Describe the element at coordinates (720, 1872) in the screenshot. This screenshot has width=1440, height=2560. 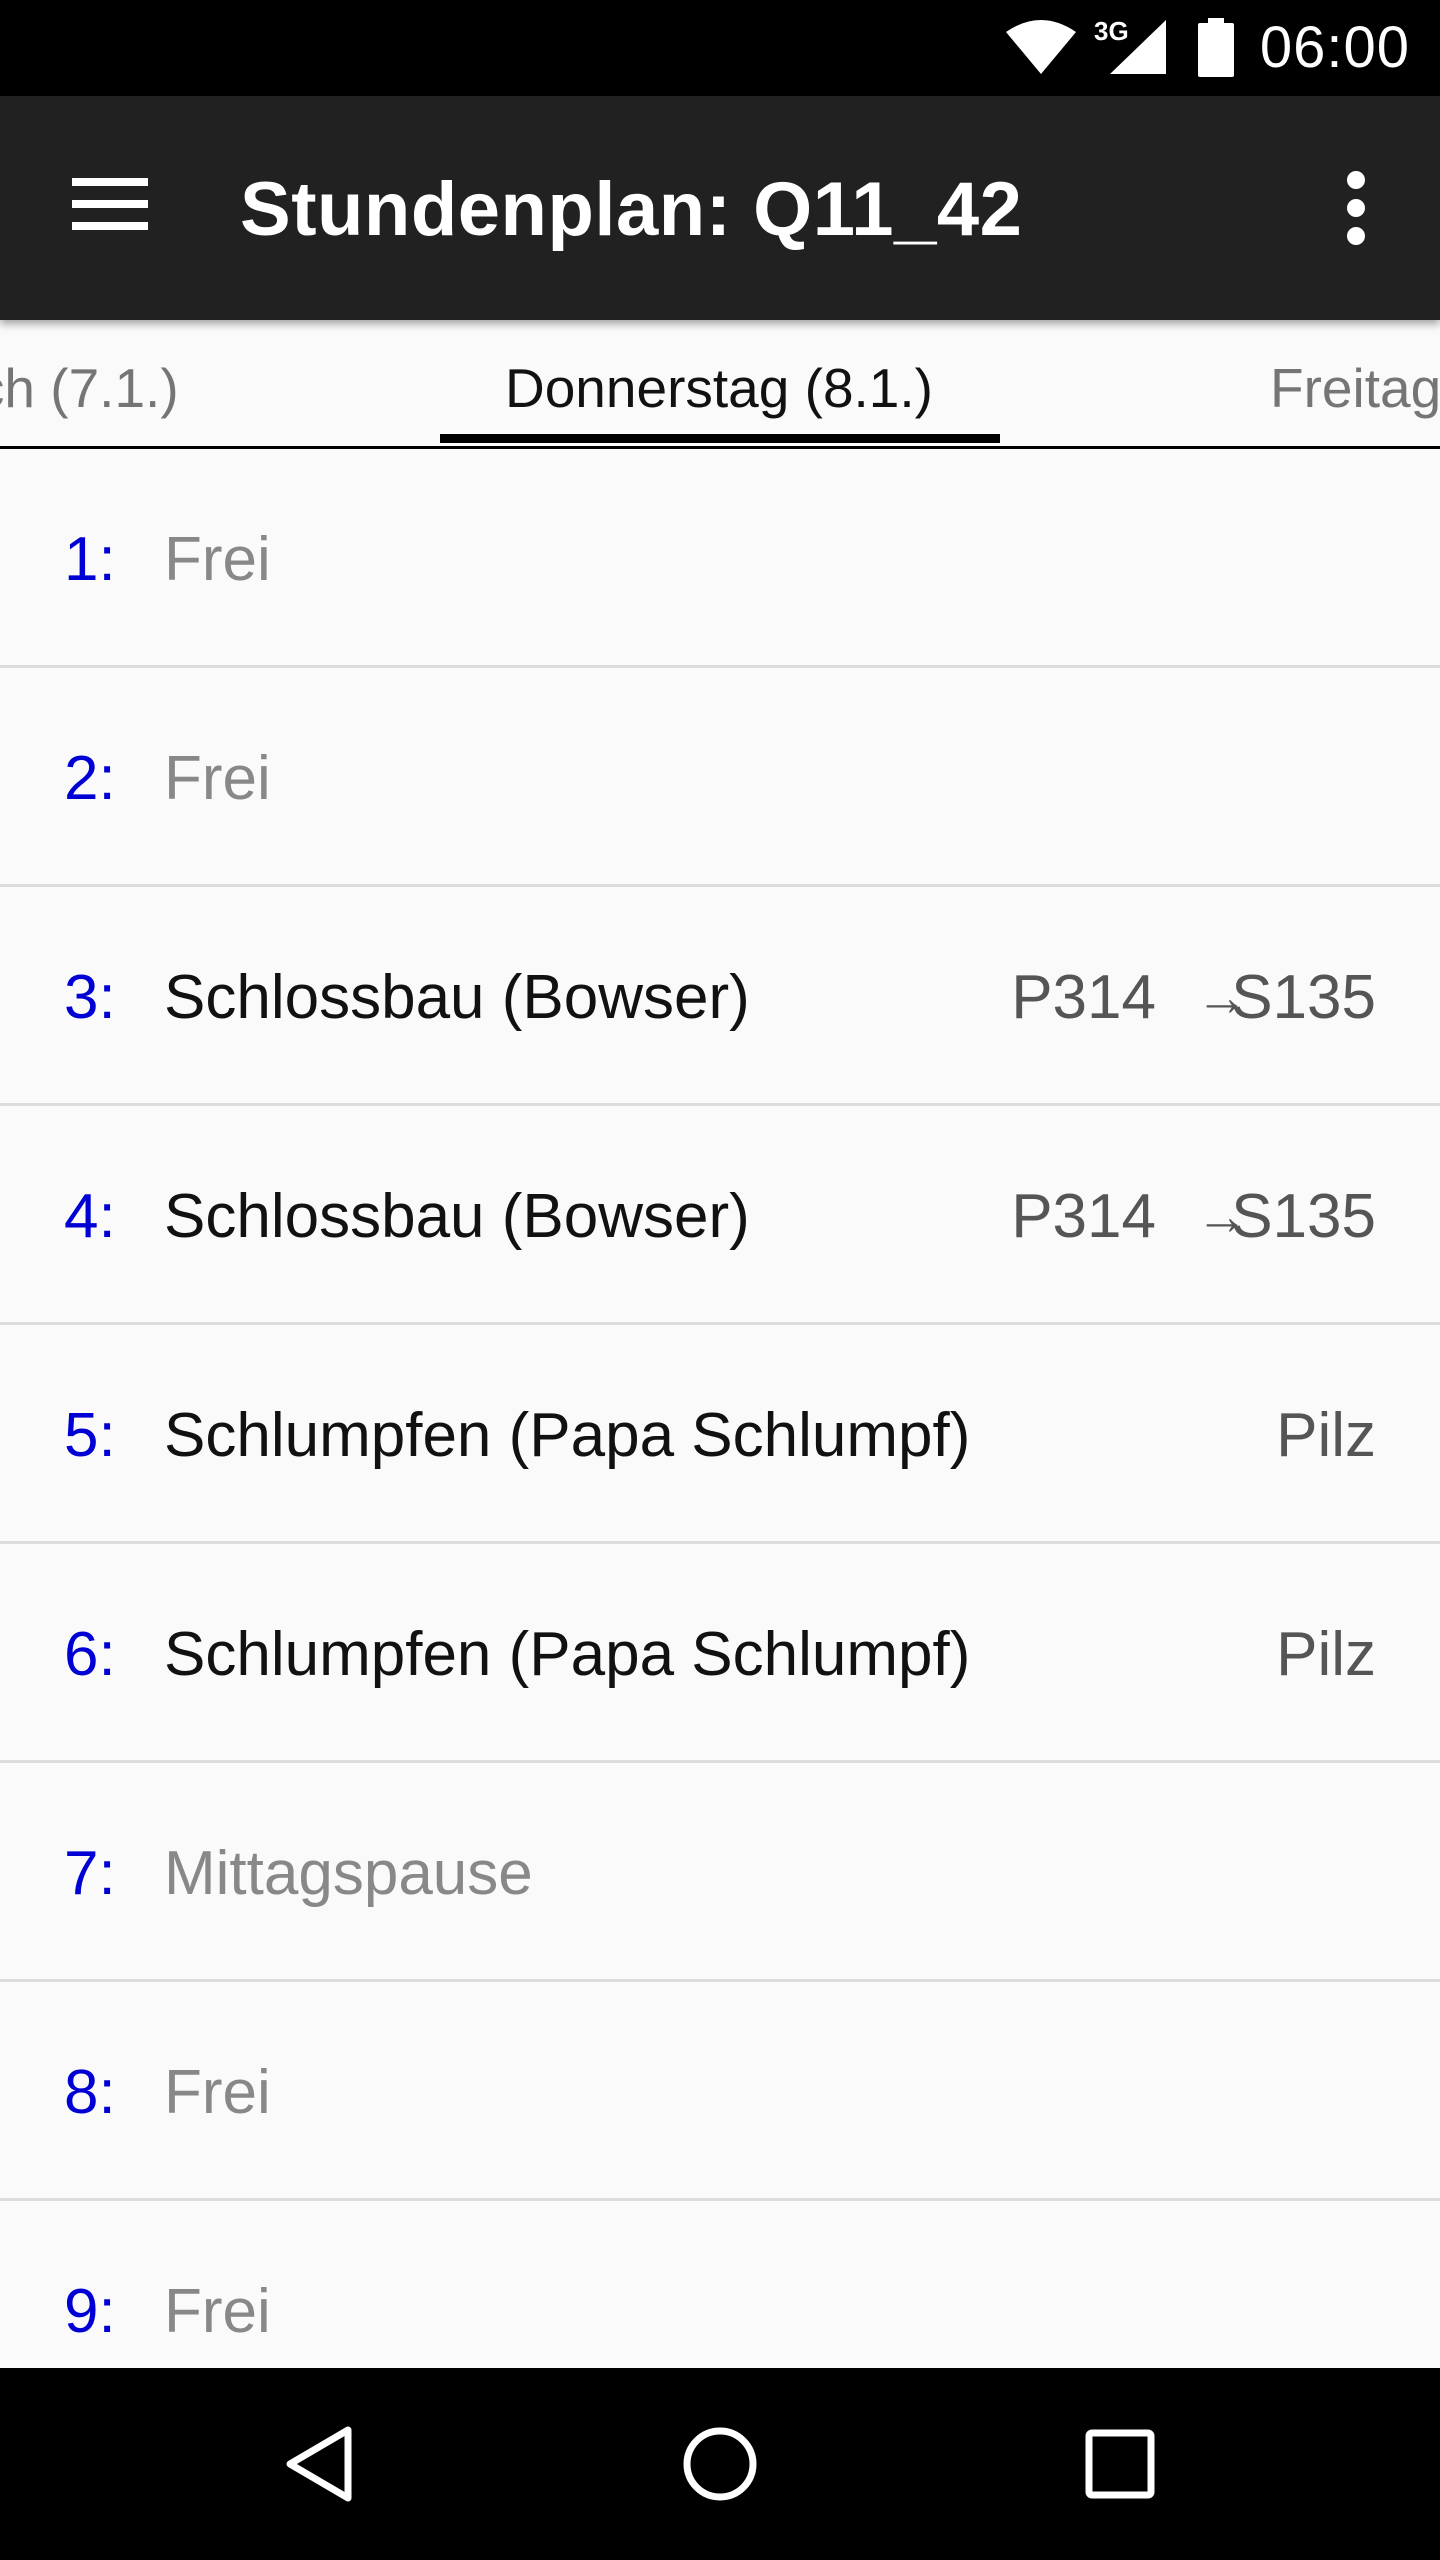
I see `lesson-row: 7: Mittagspause` at that location.